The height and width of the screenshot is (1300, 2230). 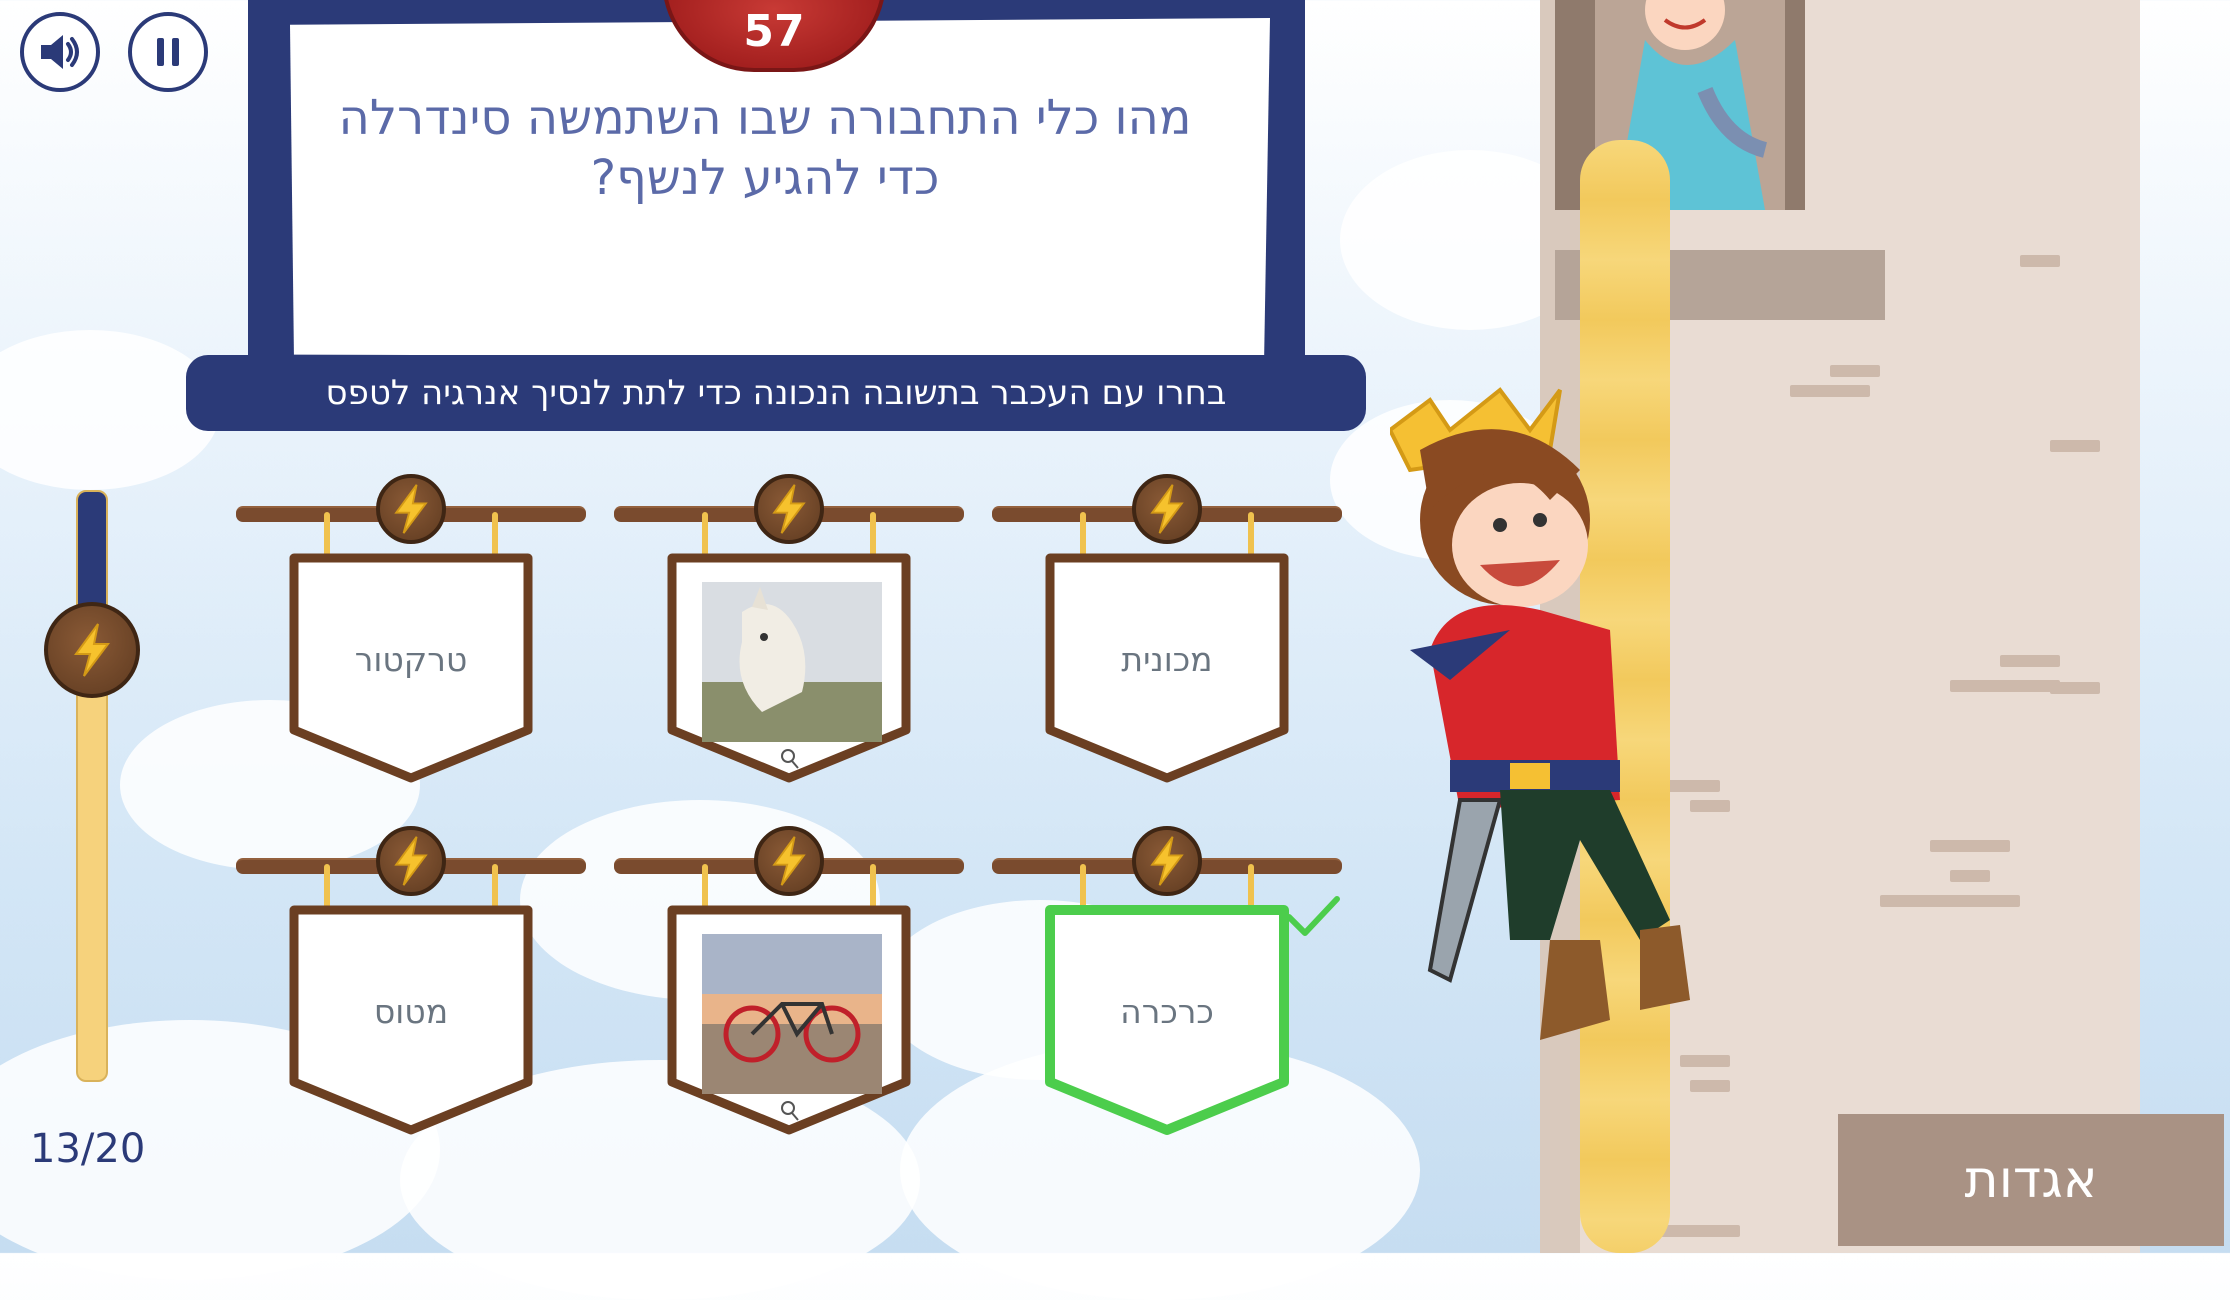 What do you see at coordinates (411, 978) in the screenshot?
I see `answer-card-plane: מטוס` at bounding box center [411, 978].